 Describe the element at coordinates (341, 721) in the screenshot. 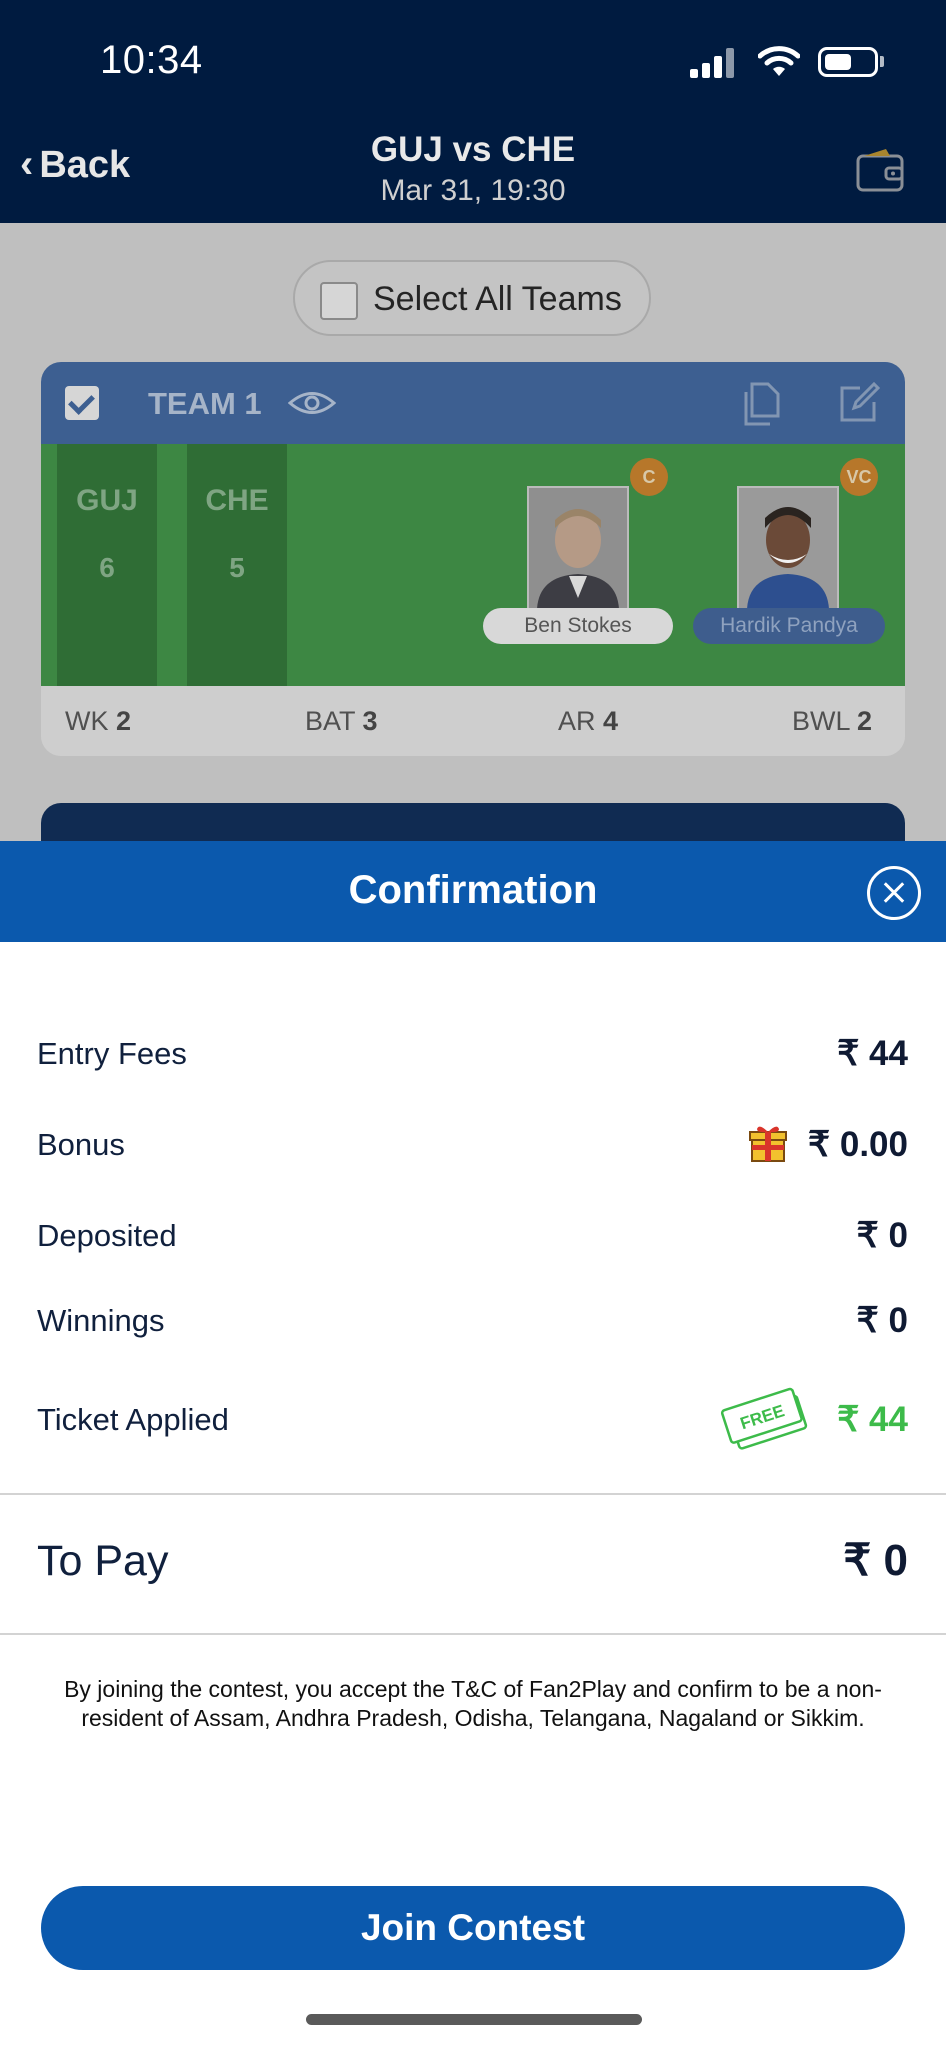

I see `role-bat: BAT 3` at that location.